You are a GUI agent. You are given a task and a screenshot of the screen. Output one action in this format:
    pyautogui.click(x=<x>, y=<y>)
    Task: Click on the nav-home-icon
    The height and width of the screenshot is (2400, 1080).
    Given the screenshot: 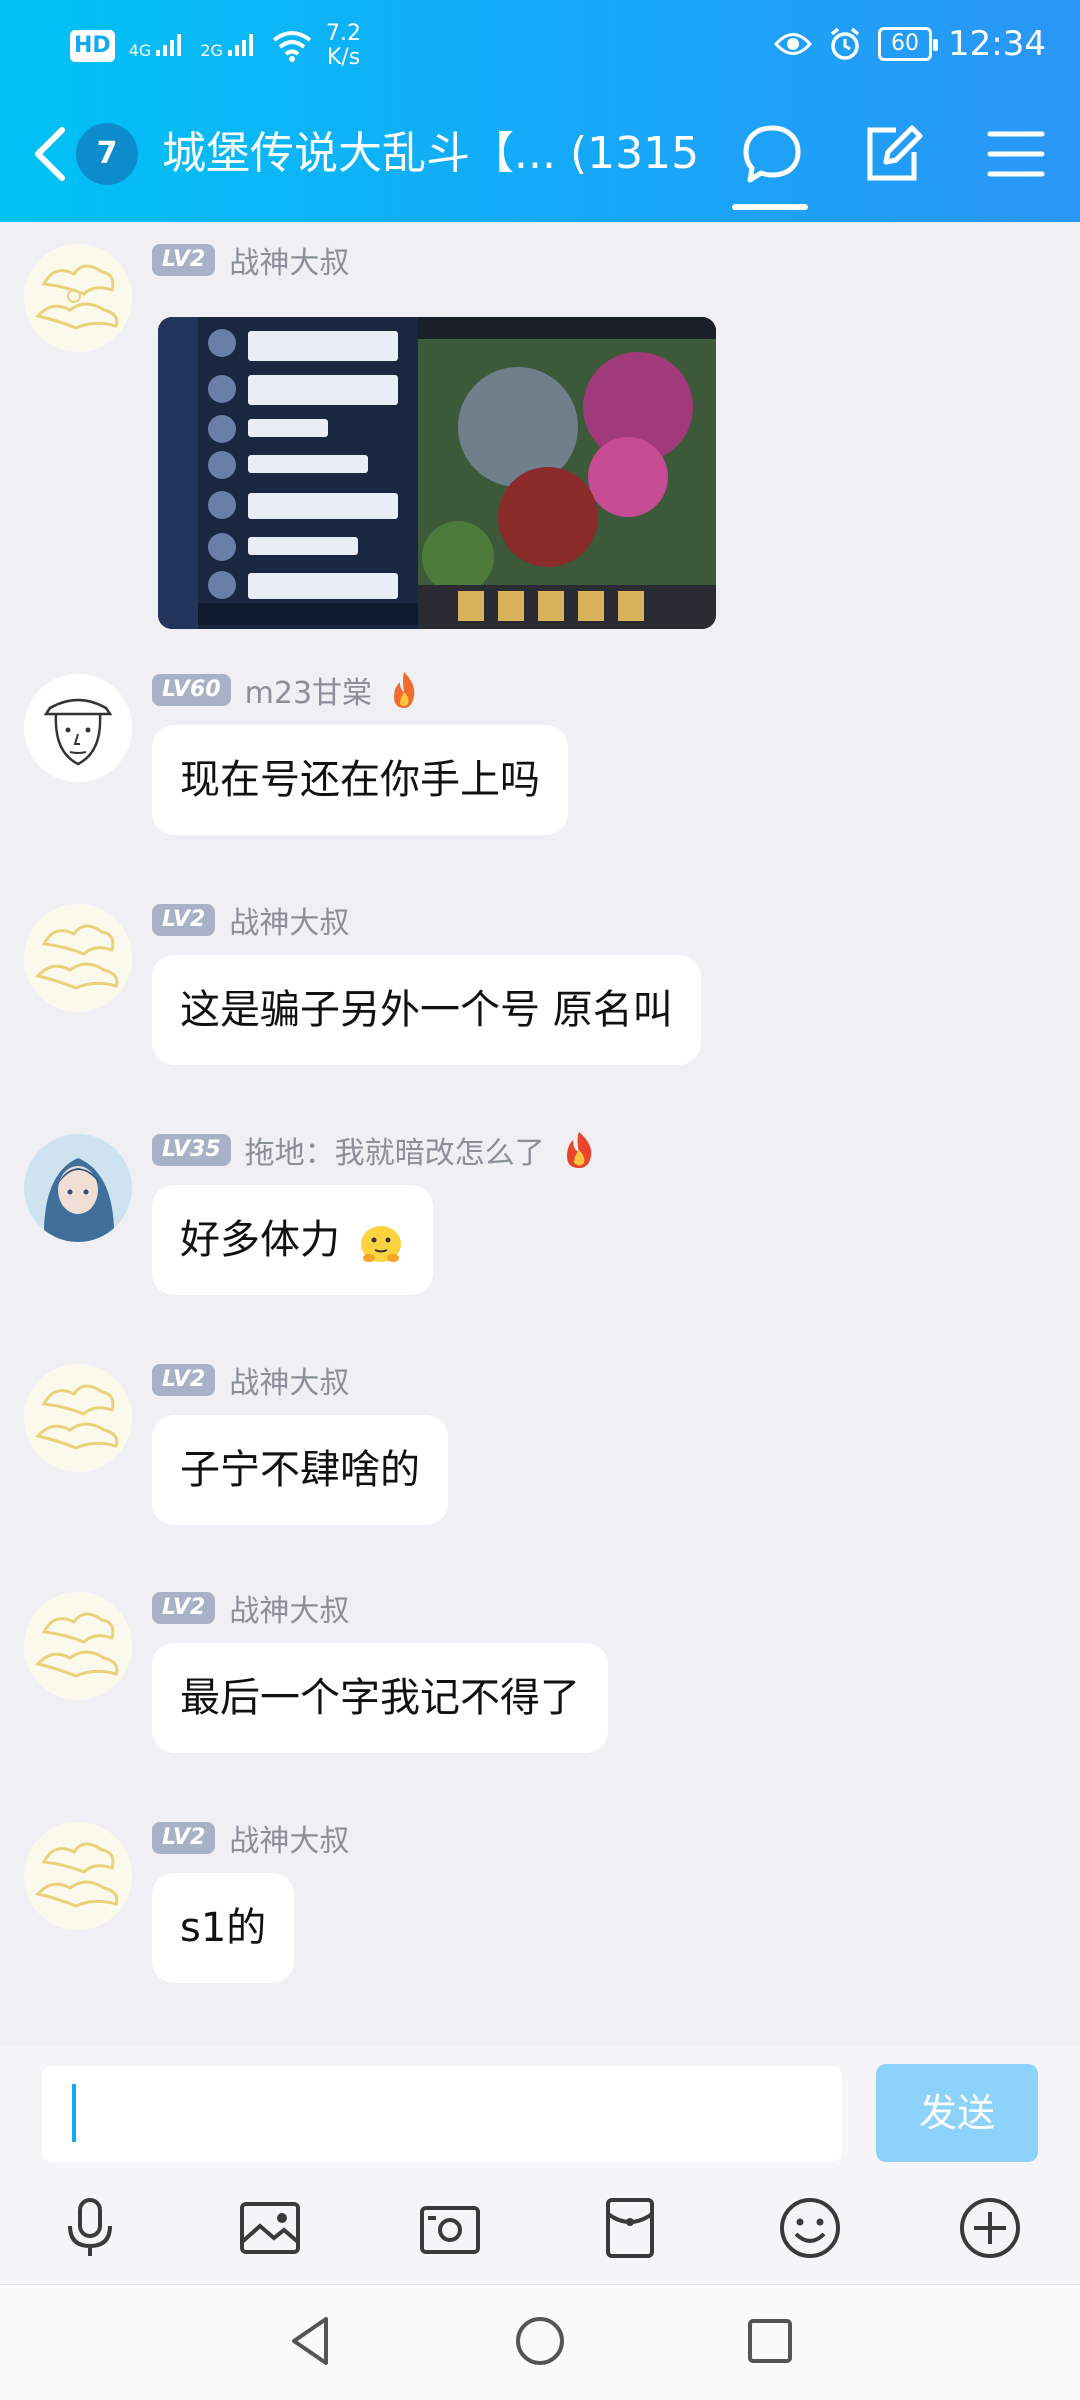 What is the action you would take?
    pyautogui.click(x=540, y=2341)
    